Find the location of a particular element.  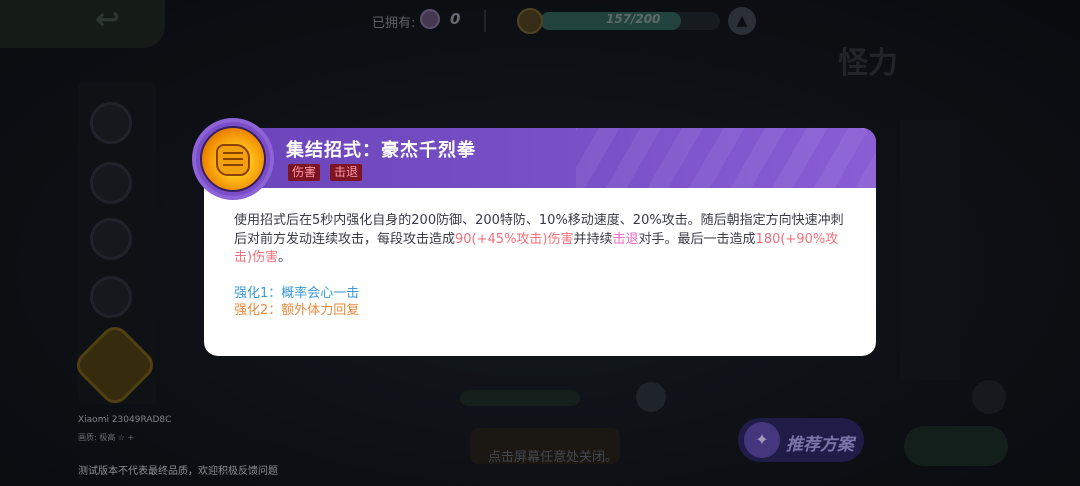

desc-text-3: 对手。最后一击造成 is located at coordinates (697, 239).